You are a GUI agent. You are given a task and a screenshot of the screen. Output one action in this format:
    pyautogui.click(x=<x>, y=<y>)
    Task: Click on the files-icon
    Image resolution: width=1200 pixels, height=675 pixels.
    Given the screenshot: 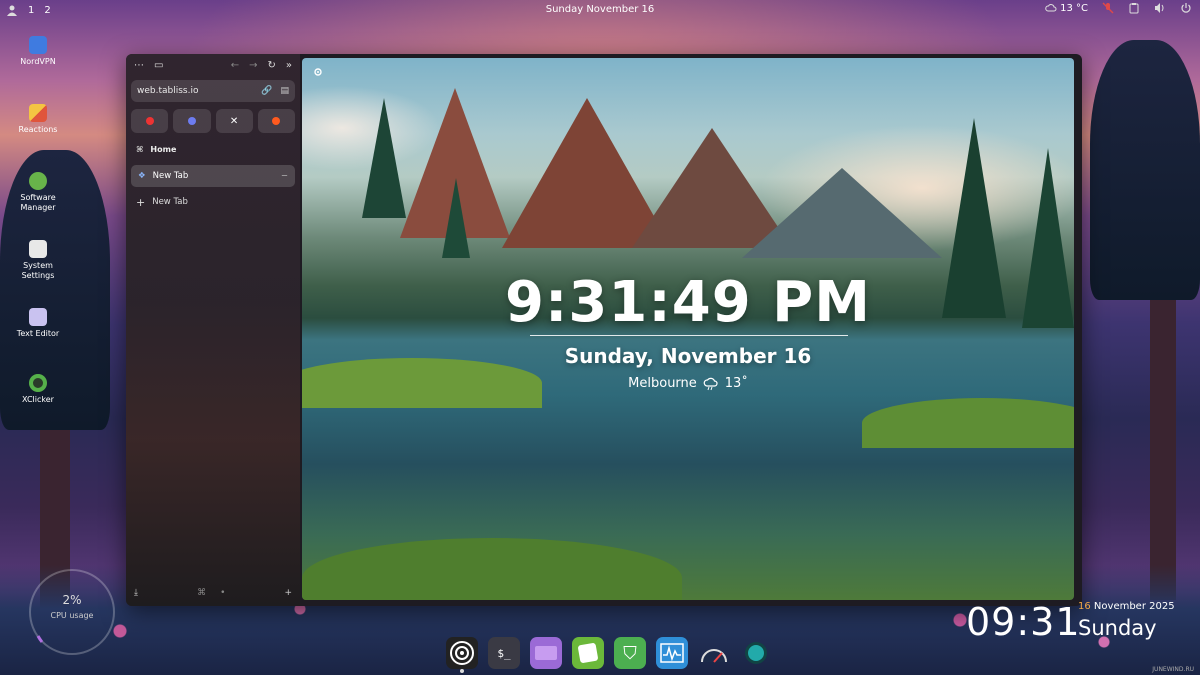 What is the action you would take?
    pyautogui.click(x=546, y=653)
    